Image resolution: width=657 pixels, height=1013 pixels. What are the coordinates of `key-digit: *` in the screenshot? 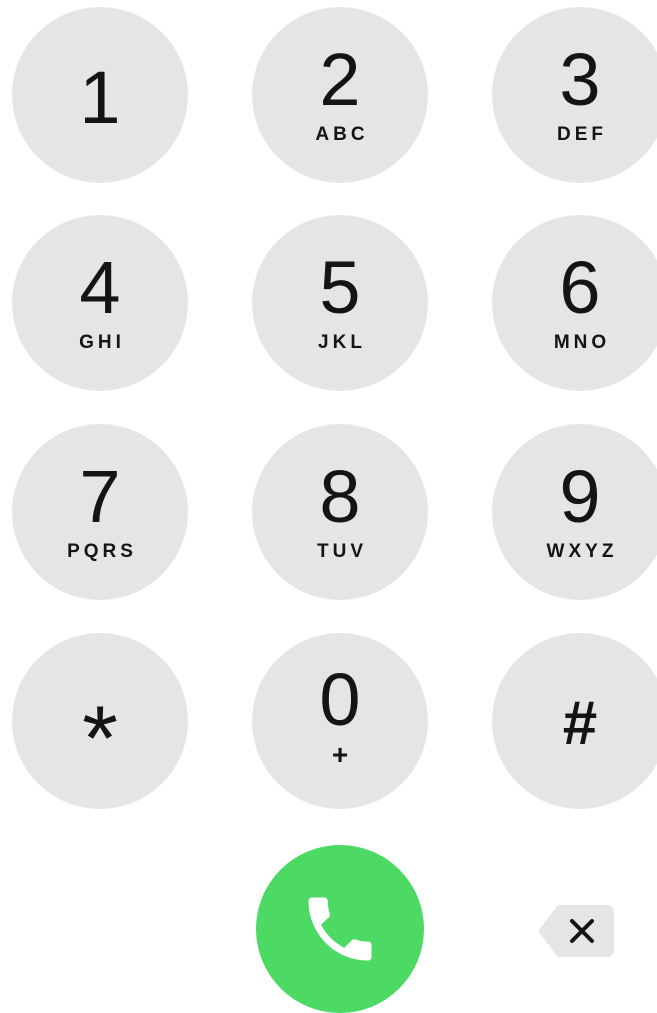 It's located at (100, 739).